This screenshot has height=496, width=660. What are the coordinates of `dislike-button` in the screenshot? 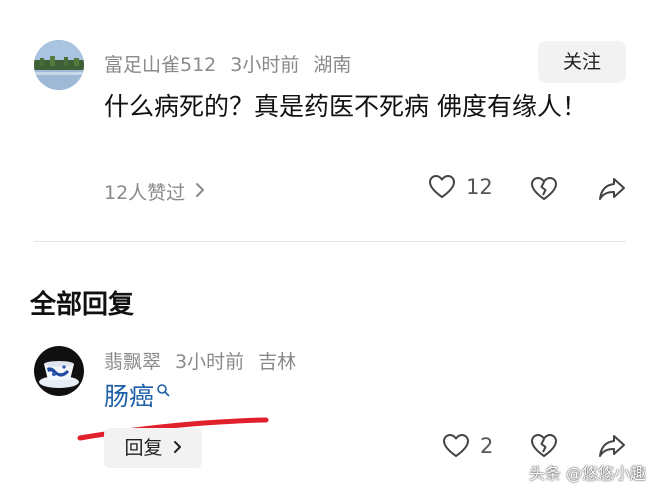 It's located at (544, 191).